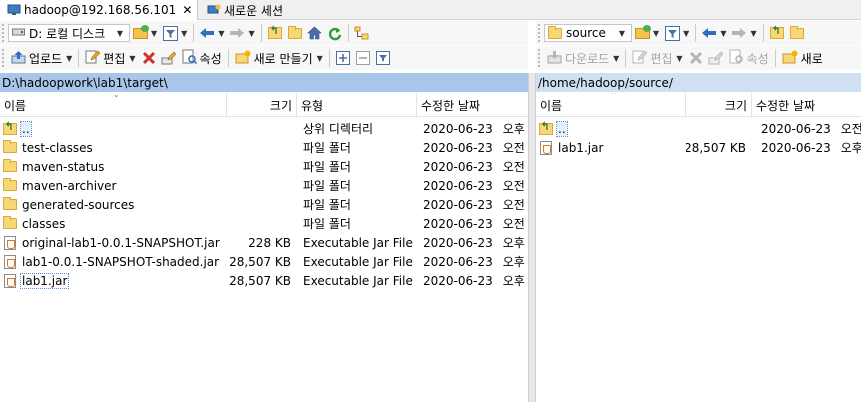 The height and width of the screenshot is (402, 861). Describe the element at coordinates (335, 33) in the screenshot. I see `refresh-icon` at that location.